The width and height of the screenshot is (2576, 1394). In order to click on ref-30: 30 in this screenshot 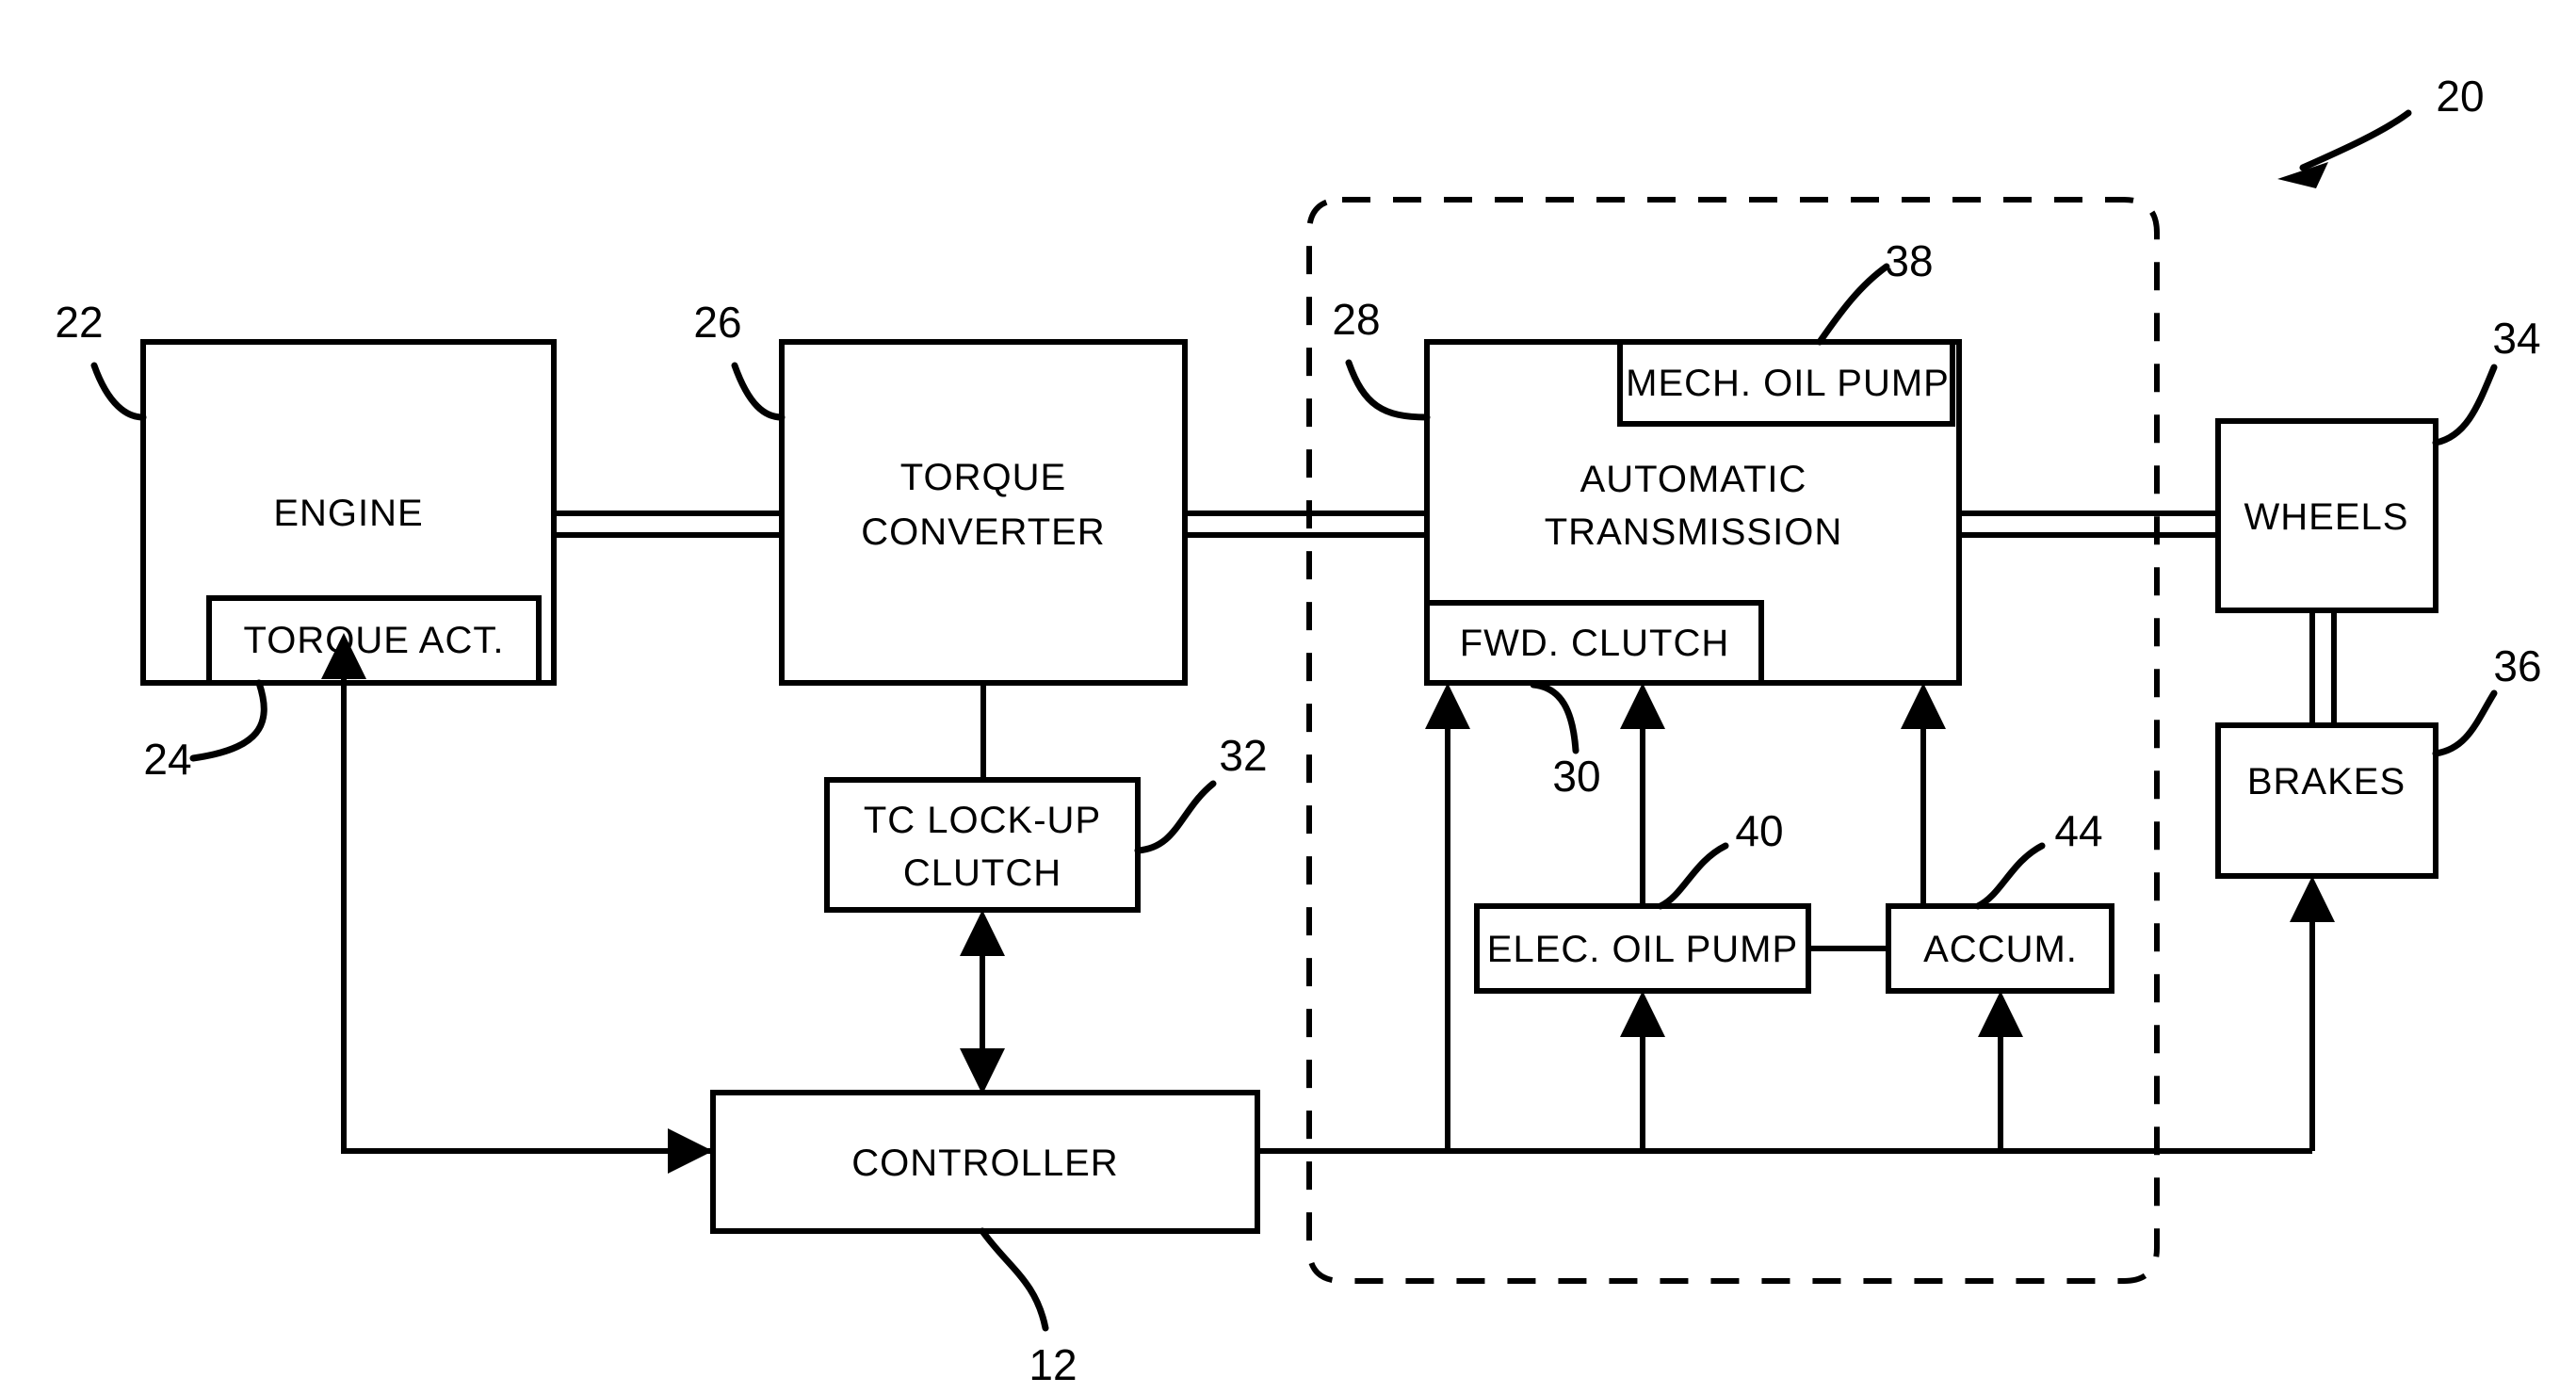, I will do `click(1576, 777)`.